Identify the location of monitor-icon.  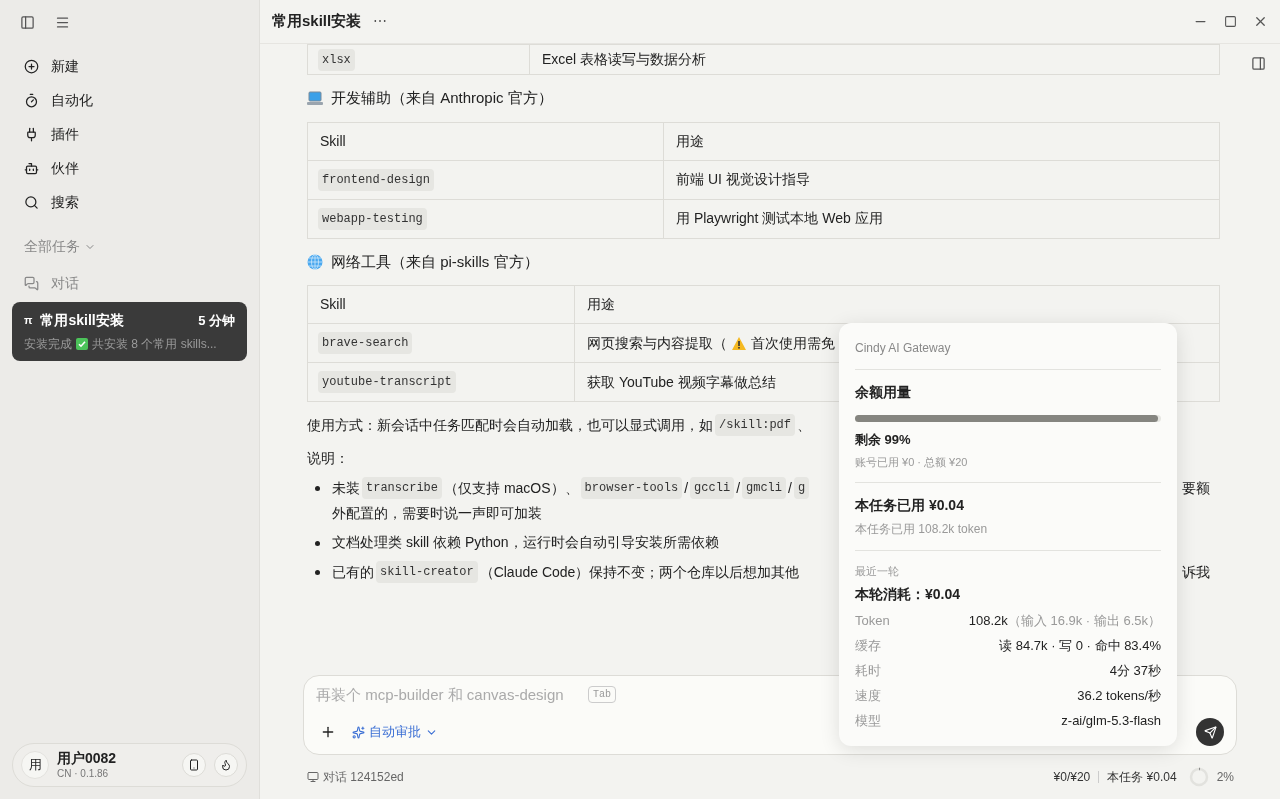
(313, 777).